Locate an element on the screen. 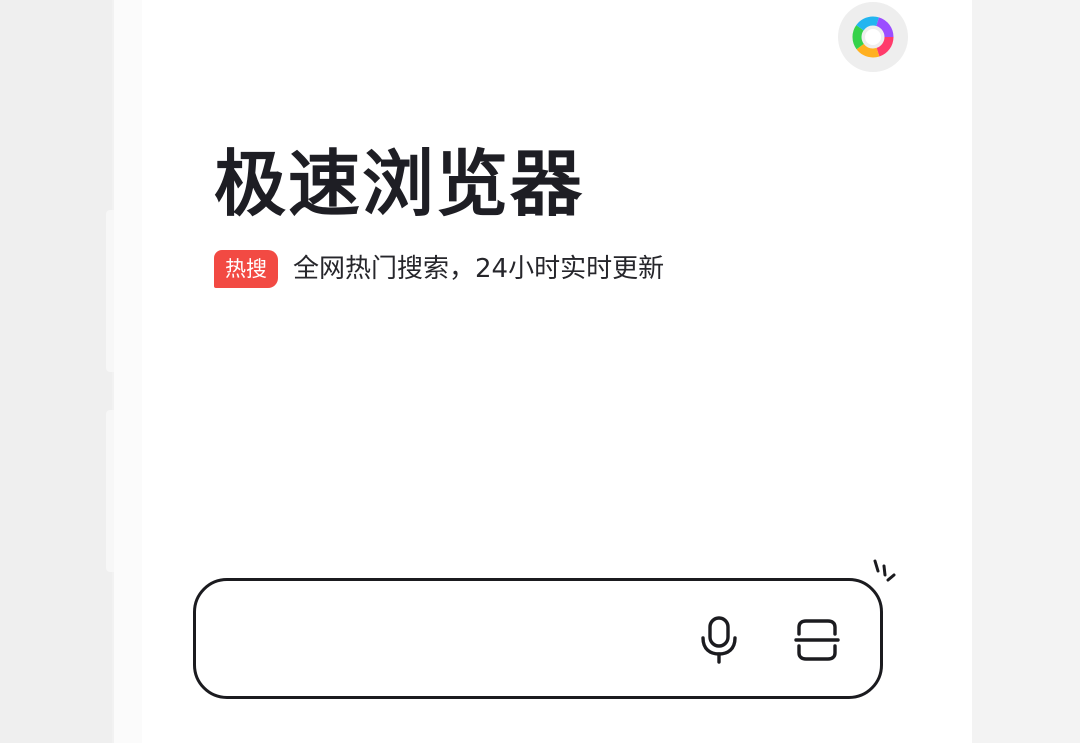 The image size is (1080, 743). card-edge is located at coordinates (128, 371).